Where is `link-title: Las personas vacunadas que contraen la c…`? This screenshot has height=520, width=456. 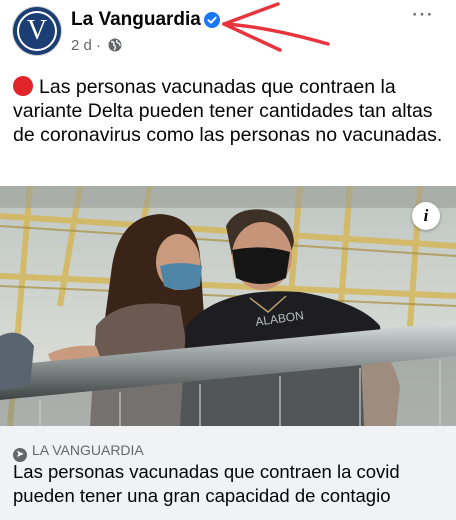 link-title: Las personas vacunadas que contraen la c… is located at coordinates (231, 484).